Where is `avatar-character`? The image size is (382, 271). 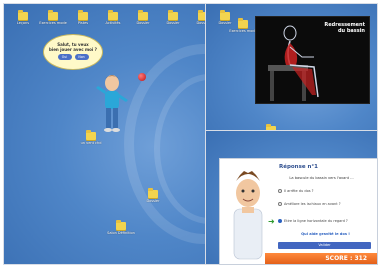 avatar-character is located at coordinates (112, 106).